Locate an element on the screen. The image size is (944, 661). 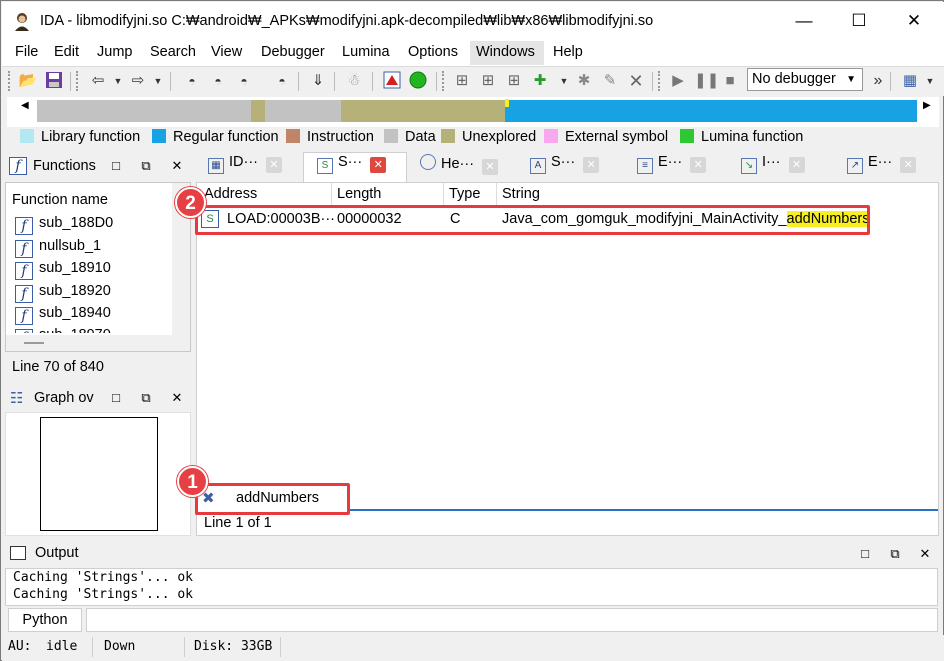
column-header-type: Type is located at coordinates (464, 194).